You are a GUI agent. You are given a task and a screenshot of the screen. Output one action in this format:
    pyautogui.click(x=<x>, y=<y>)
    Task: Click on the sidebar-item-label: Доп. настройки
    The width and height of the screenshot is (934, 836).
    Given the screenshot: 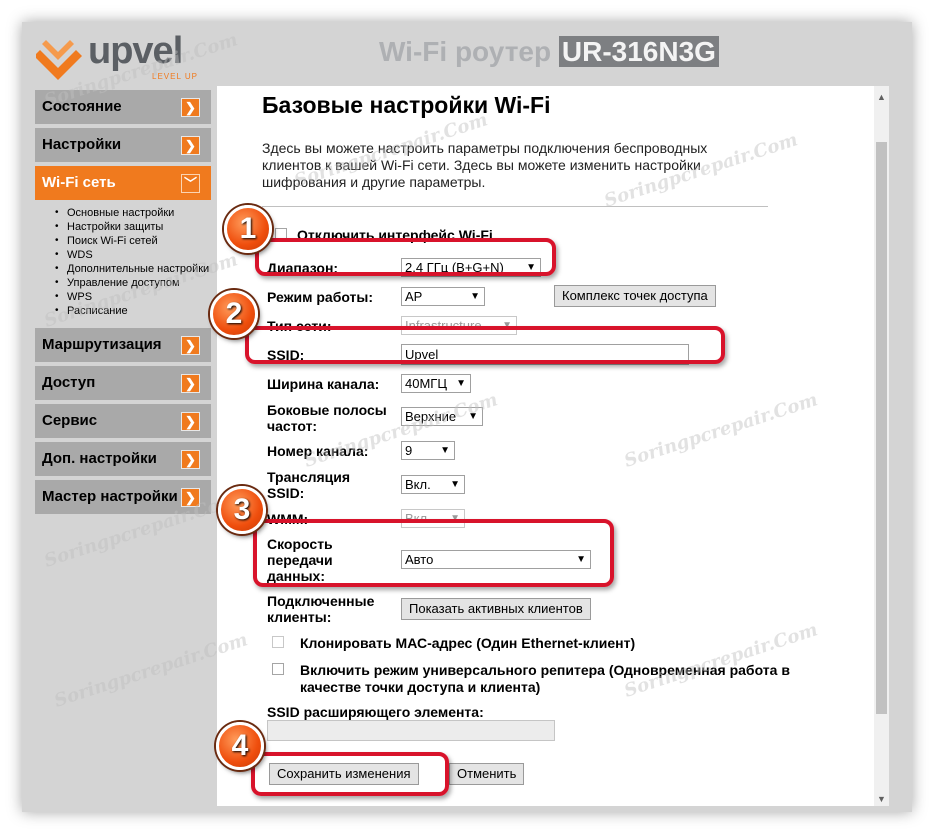 What is the action you would take?
    pyautogui.click(x=99, y=458)
    